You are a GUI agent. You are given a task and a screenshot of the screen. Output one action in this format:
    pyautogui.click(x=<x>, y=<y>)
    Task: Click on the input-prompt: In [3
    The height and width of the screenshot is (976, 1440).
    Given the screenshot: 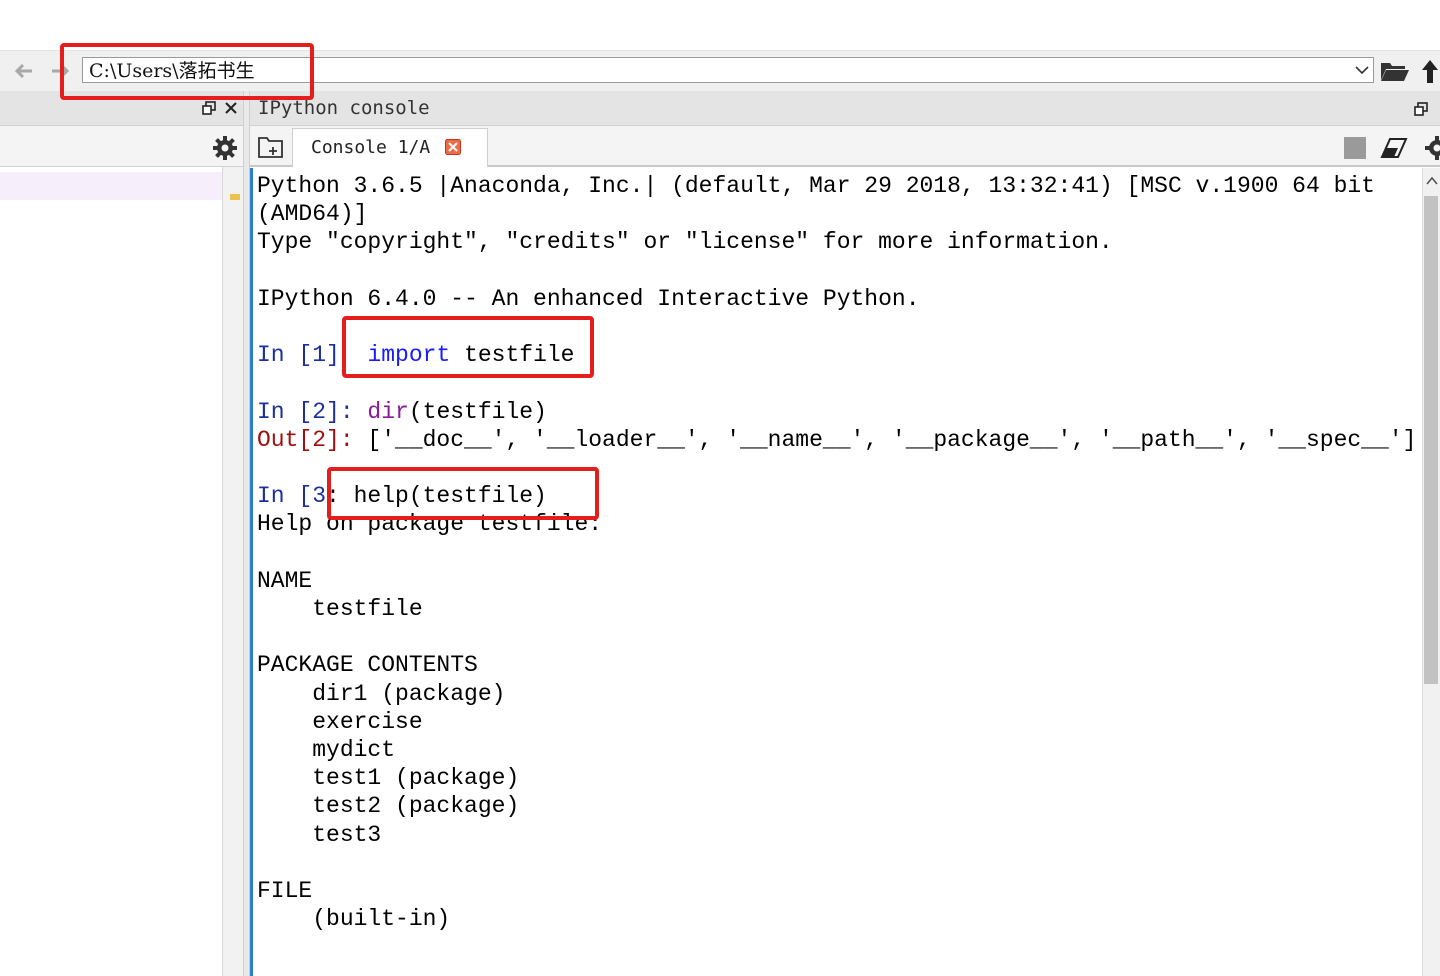 What is the action you would take?
    pyautogui.click(x=292, y=496)
    